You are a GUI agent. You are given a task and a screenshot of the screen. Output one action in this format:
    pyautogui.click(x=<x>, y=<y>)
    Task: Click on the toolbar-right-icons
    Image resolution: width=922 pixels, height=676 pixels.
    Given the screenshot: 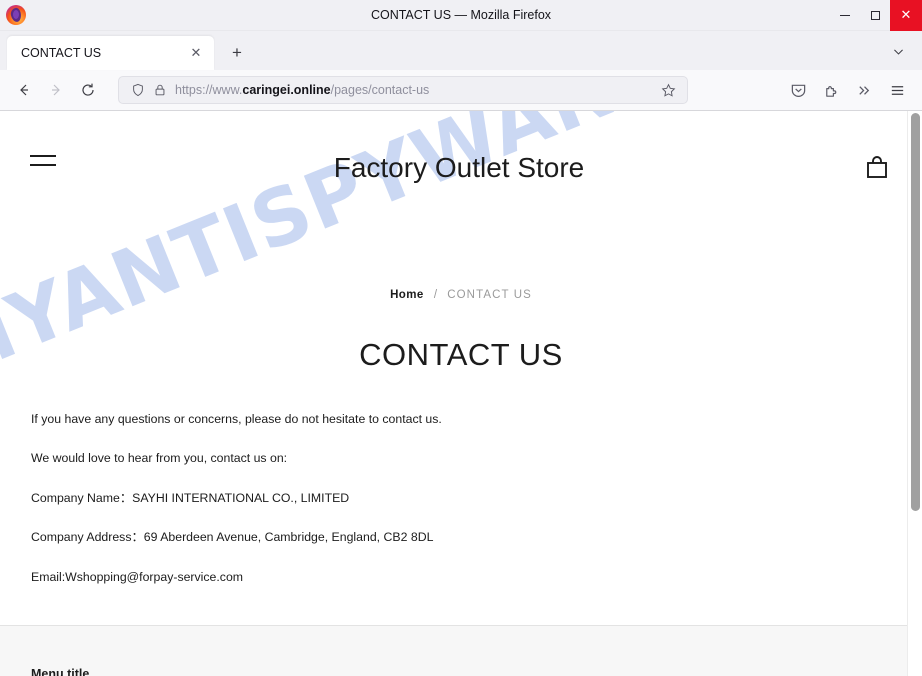 What is the action you would take?
    pyautogui.click(x=848, y=90)
    